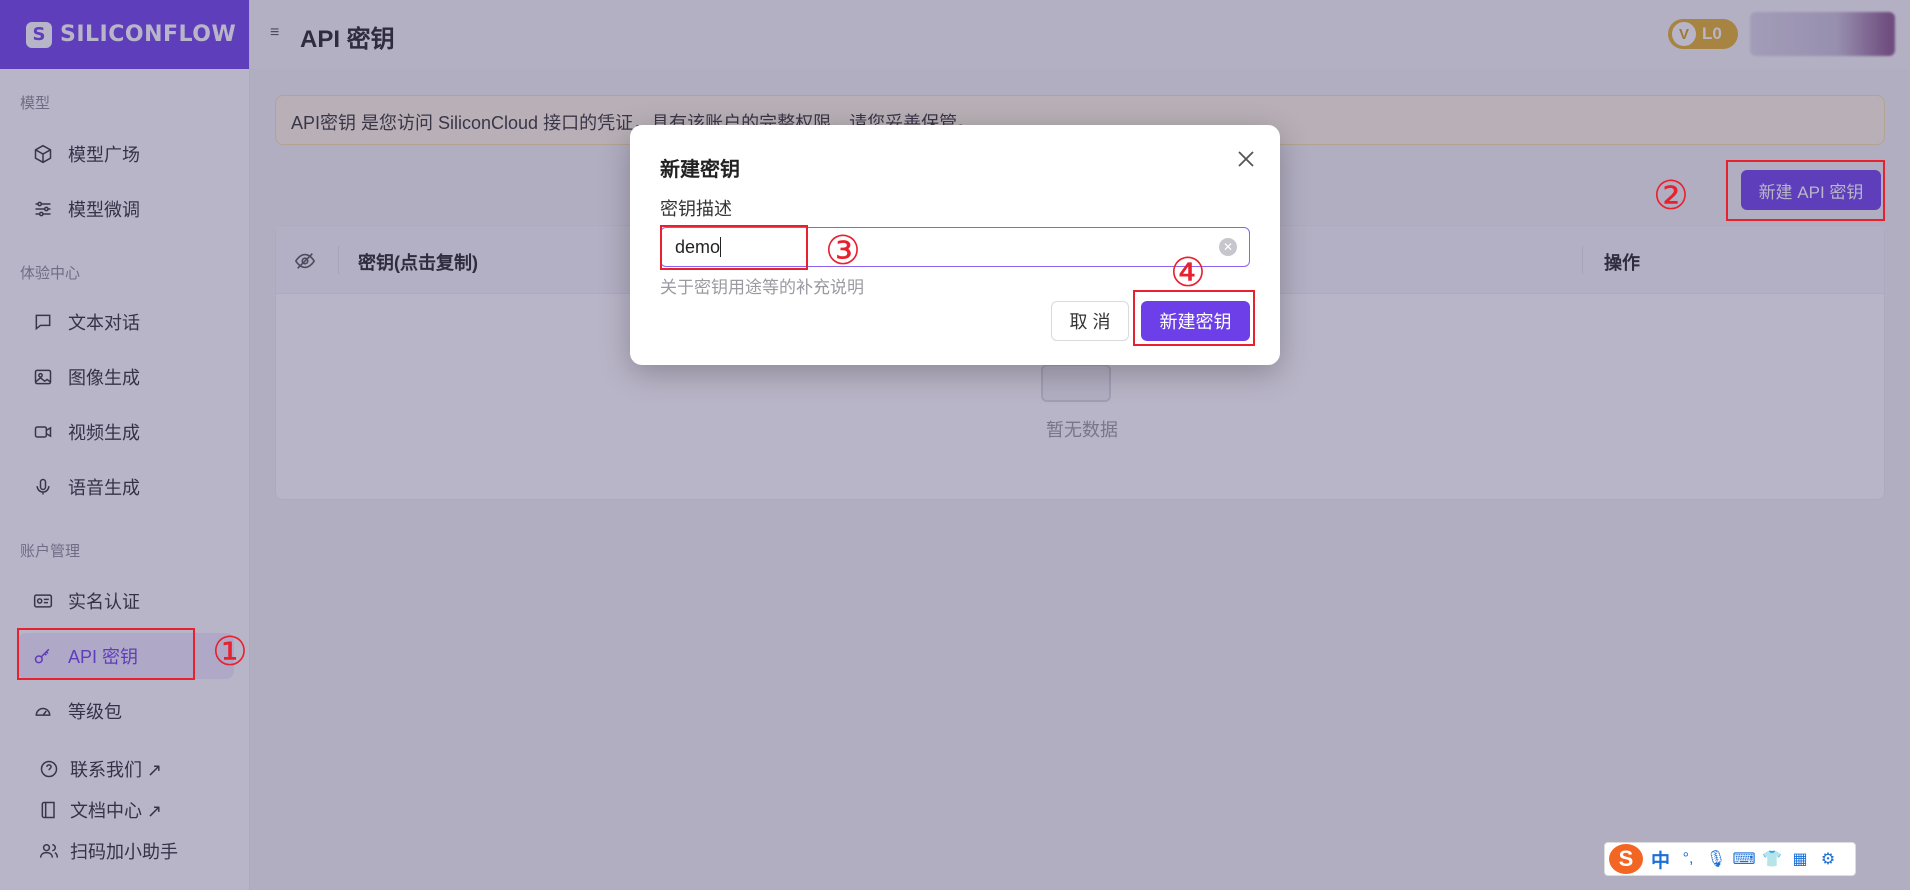 This screenshot has height=890, width=1910. Describe the element at coordinates (1730, 859) in the screenshot. I see `ime-toolbar: S 中 °, 🎙 ⌨ 👕 ▦ ⚙` at that location.